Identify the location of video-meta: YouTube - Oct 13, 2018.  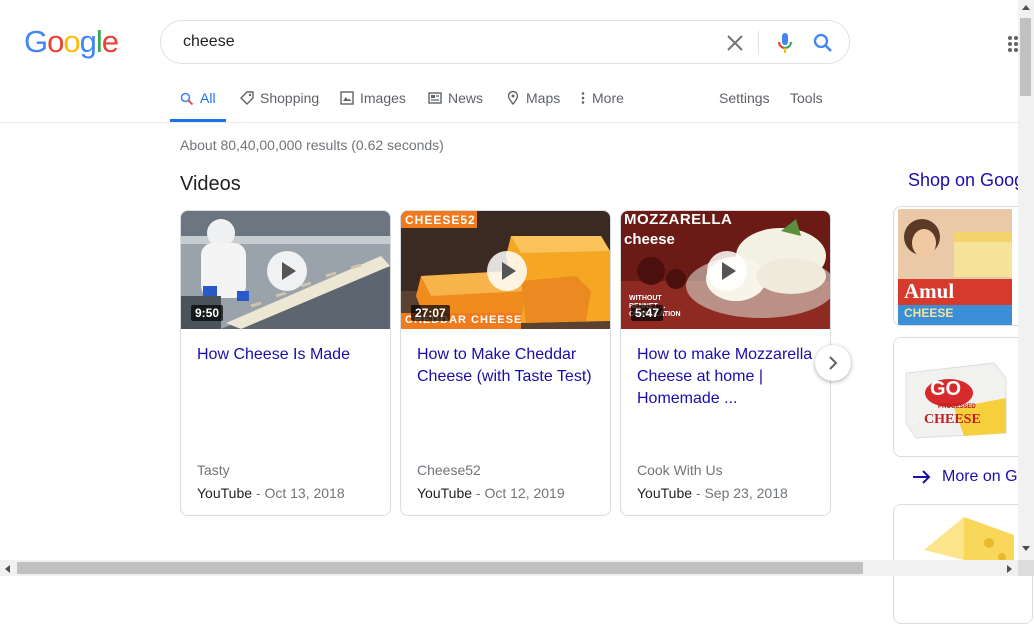
(271, 493).